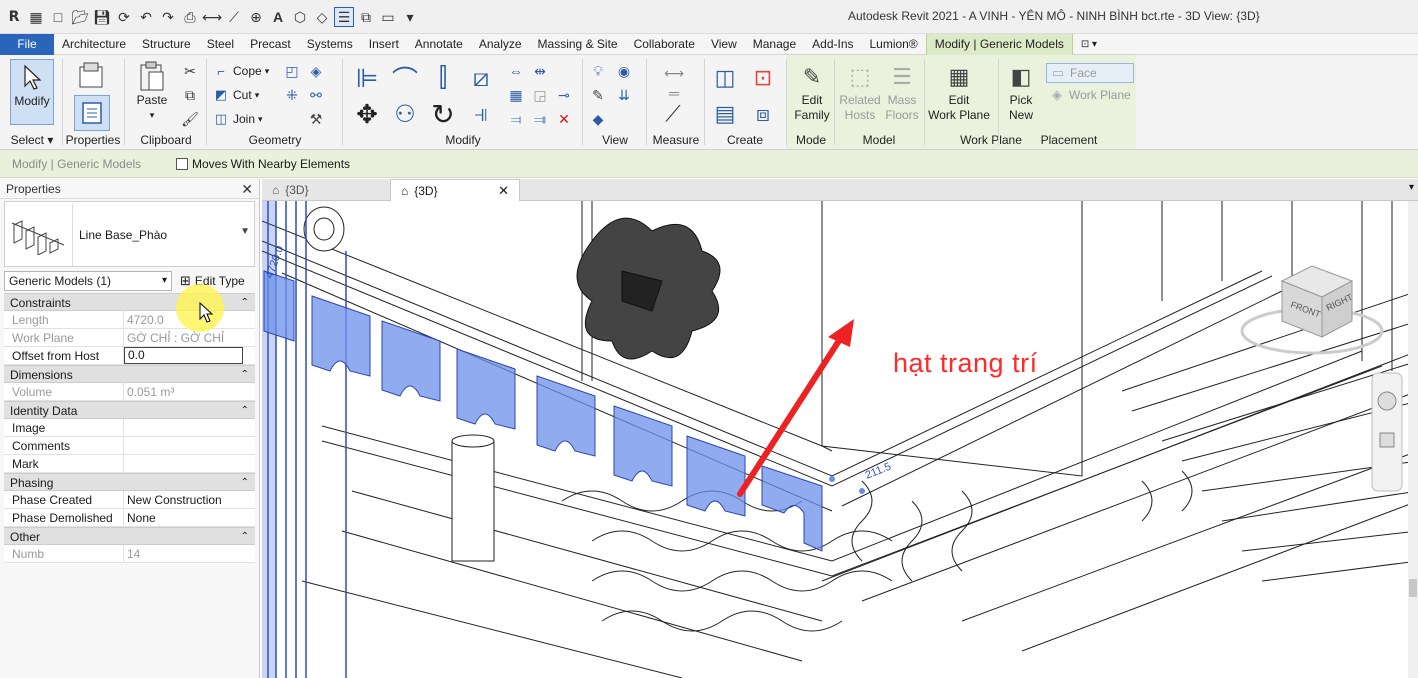 This screenshot has height=678, width=1418. What do you see at coordinates (763, 78) in the screenshot?
I see `create-group-icon: ⊡` at bounding box center [763, 78].